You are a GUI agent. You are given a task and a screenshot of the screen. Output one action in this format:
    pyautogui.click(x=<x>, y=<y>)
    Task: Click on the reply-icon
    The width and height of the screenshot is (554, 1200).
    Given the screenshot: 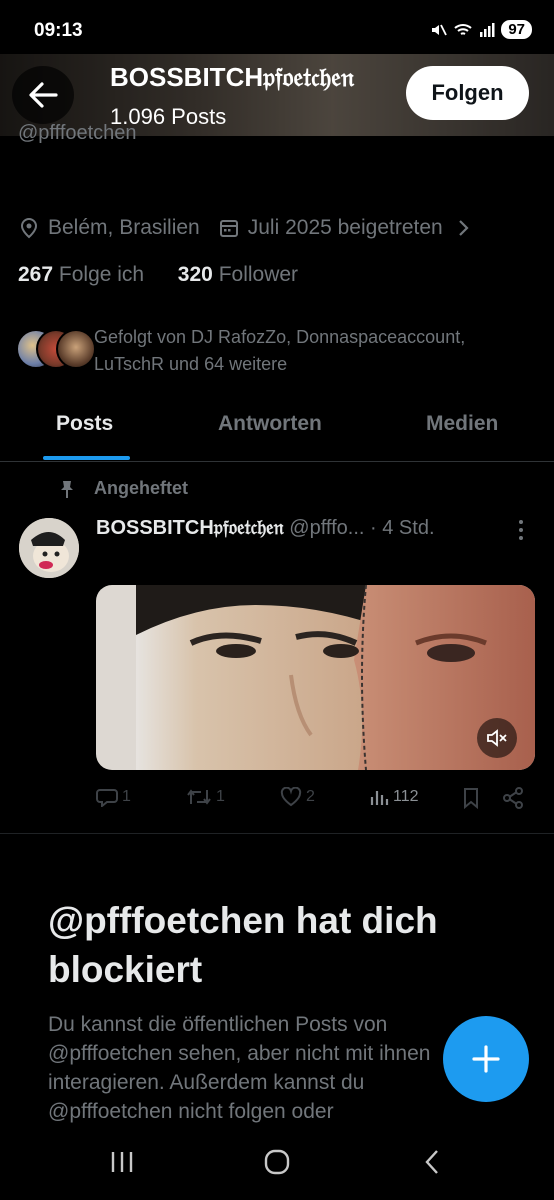 What is the action you would take?
    pyautogui.click(x=107, y=798)
    